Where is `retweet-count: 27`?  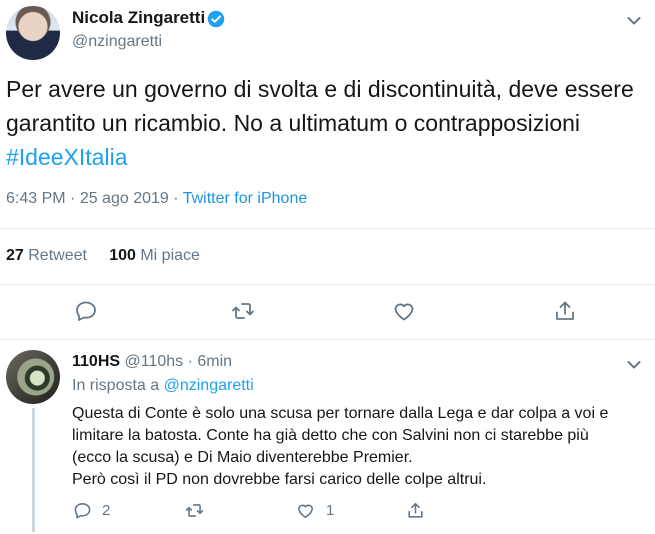 retweet-count: 27 is located at coordinates (15, 255).